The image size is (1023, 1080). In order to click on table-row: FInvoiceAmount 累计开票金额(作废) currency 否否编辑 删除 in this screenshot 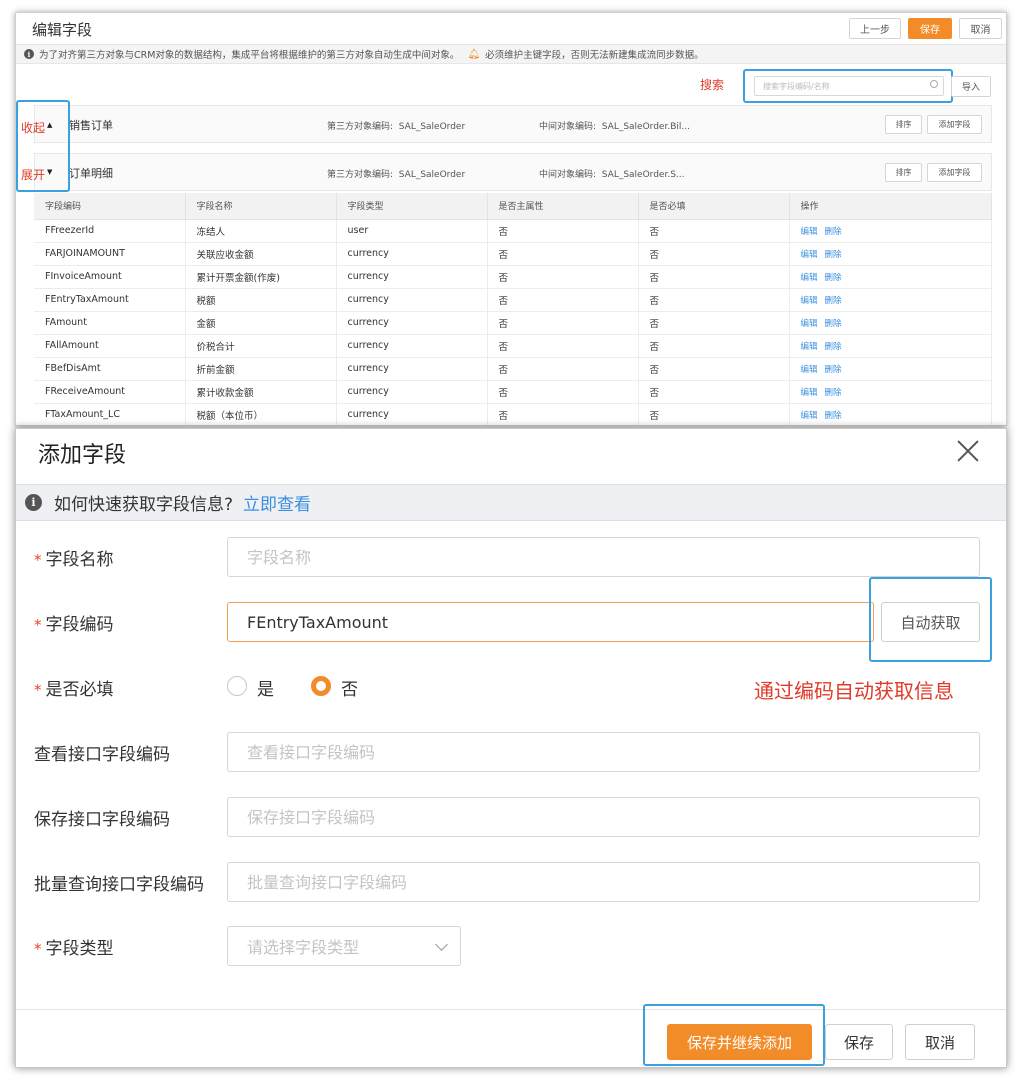, I will do `click(513, 277)`.